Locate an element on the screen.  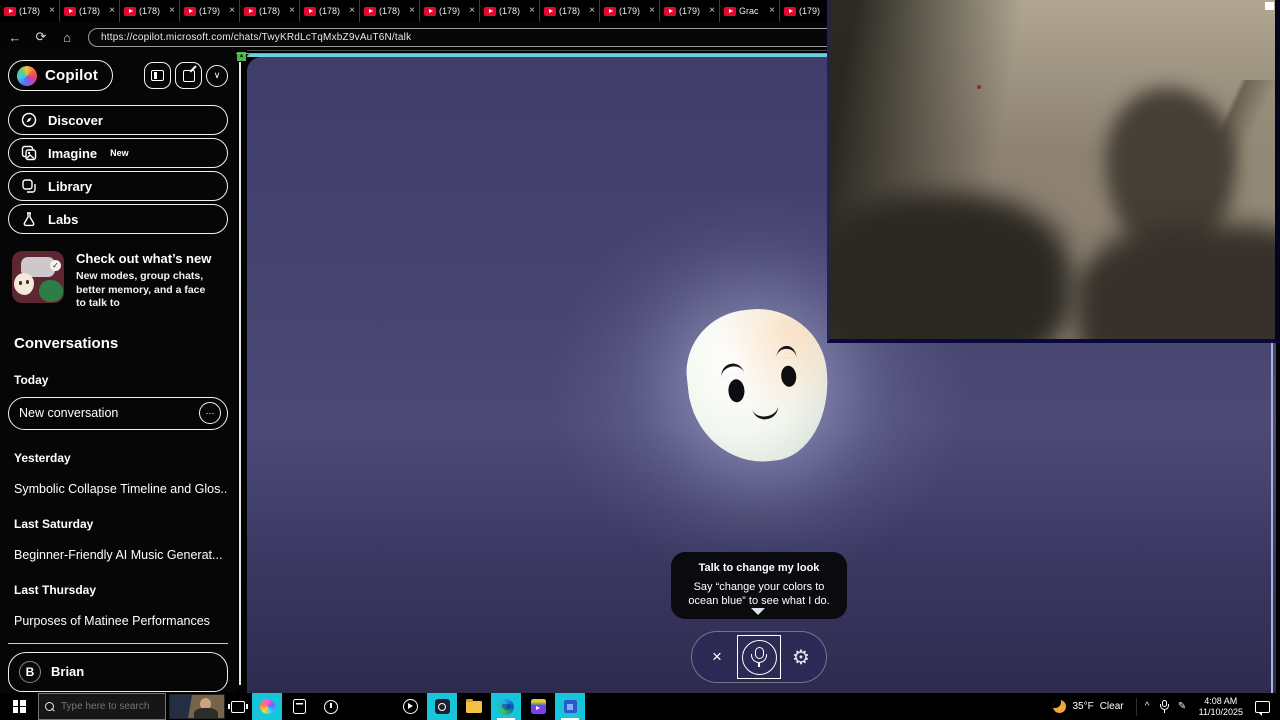
avatar-left-eye is located at coordinates (736, 390).